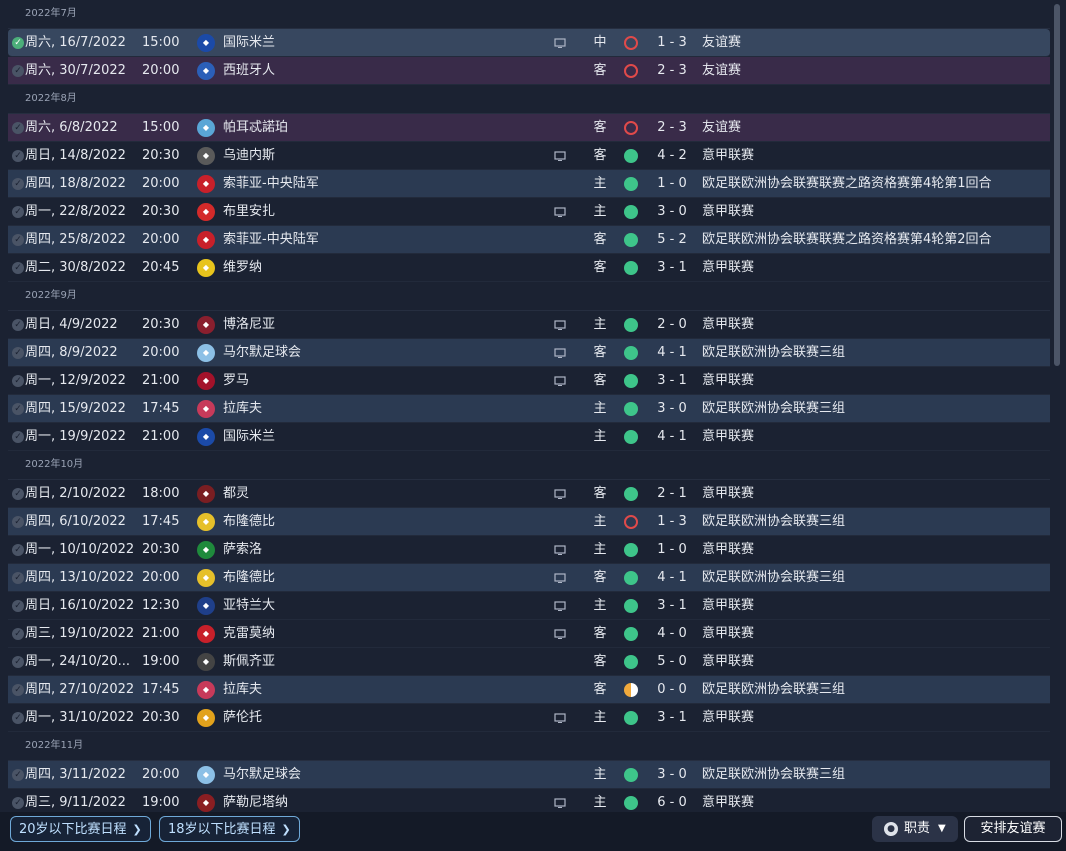 The height and width of the screenshot is (851, 1066). What do you see at coordinates (373, 212) in the screenshot?
I see `opponent-name: 布里安扎` at bounding box center [373, 212].